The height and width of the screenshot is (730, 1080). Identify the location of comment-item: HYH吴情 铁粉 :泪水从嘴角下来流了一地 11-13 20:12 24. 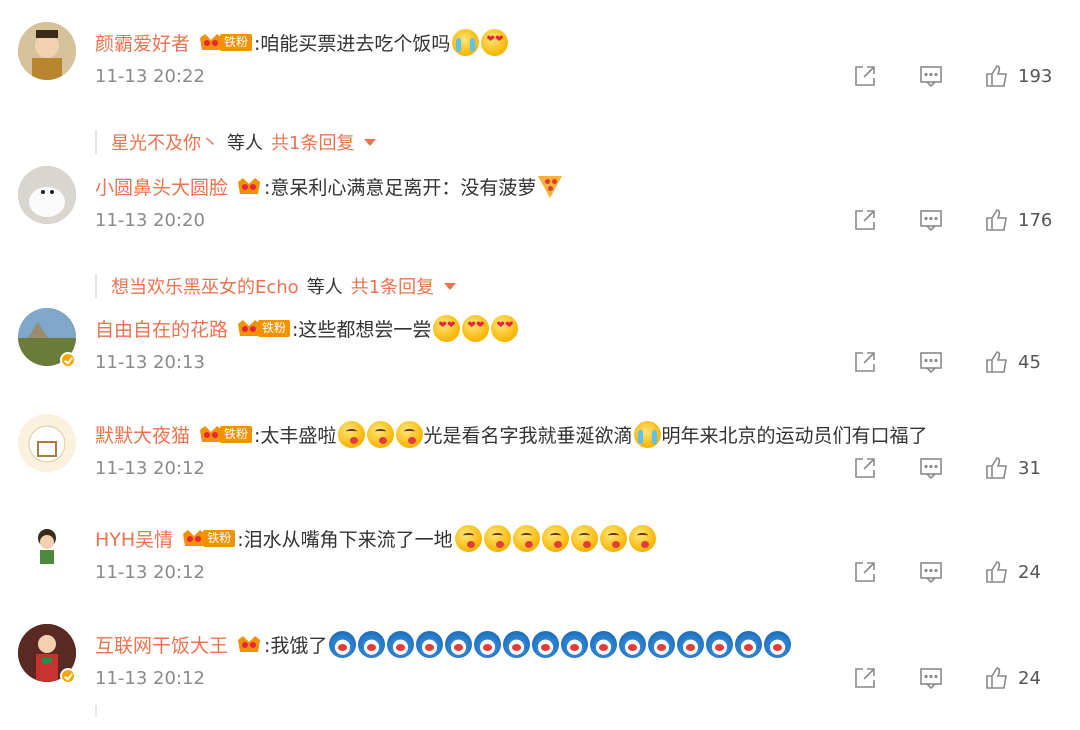
(540, 571).